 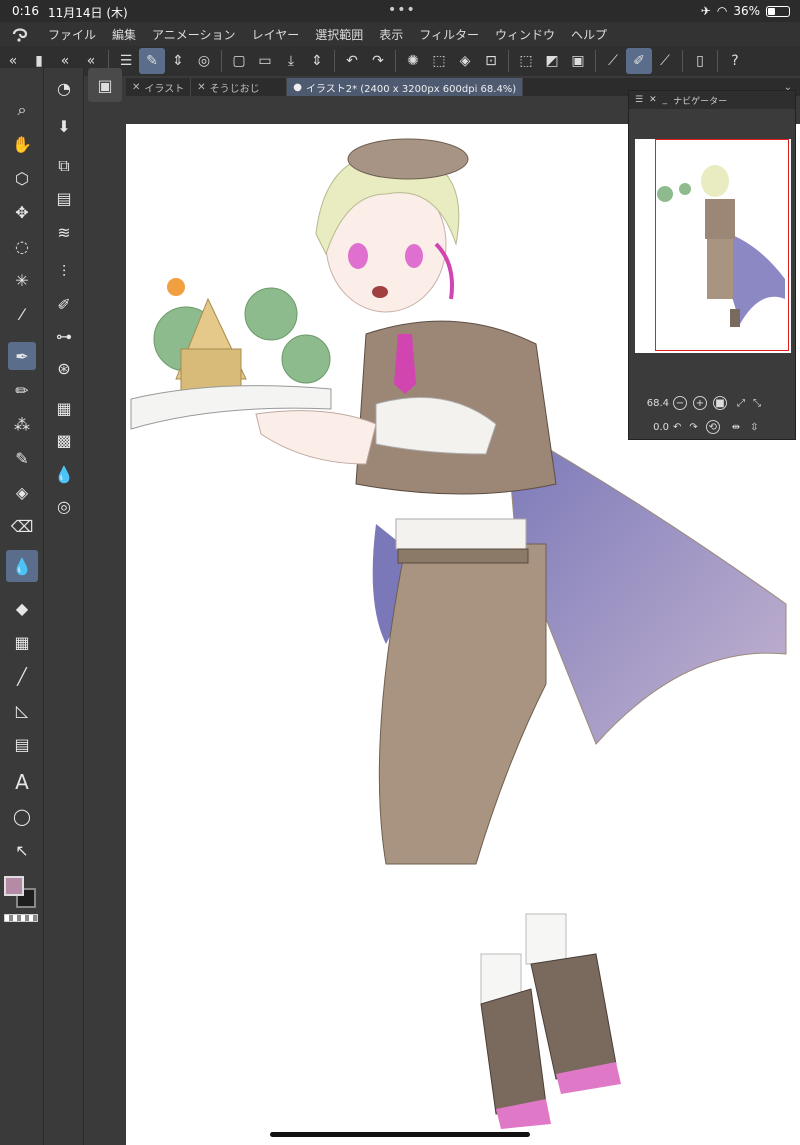 What do you see at coordinates (265, 61) in the screenshot?
I see `open-folder-icon: ▭` at bounding box center [265, 61].